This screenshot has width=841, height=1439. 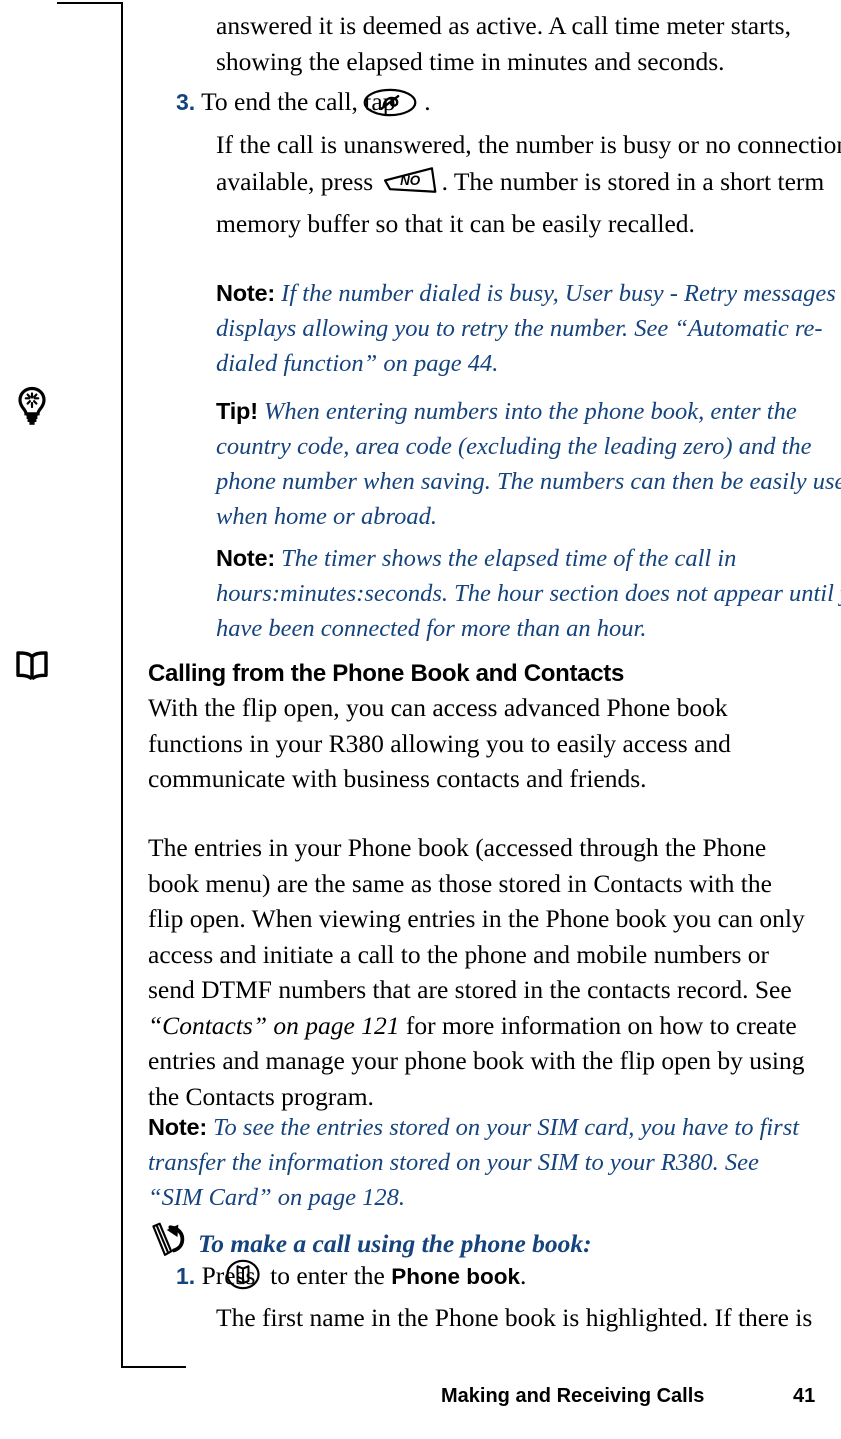 What do you see at coordinates (804, 1396) in the screenshot?
I see `footer-page-number: 41` at bounding box center [804, 1396].